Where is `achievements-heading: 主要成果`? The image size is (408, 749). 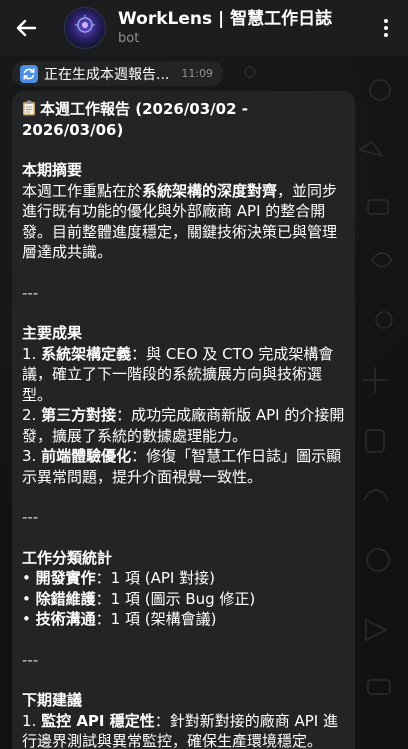
achievements-heading: 主要成果 is located at coordinates (52, 333).